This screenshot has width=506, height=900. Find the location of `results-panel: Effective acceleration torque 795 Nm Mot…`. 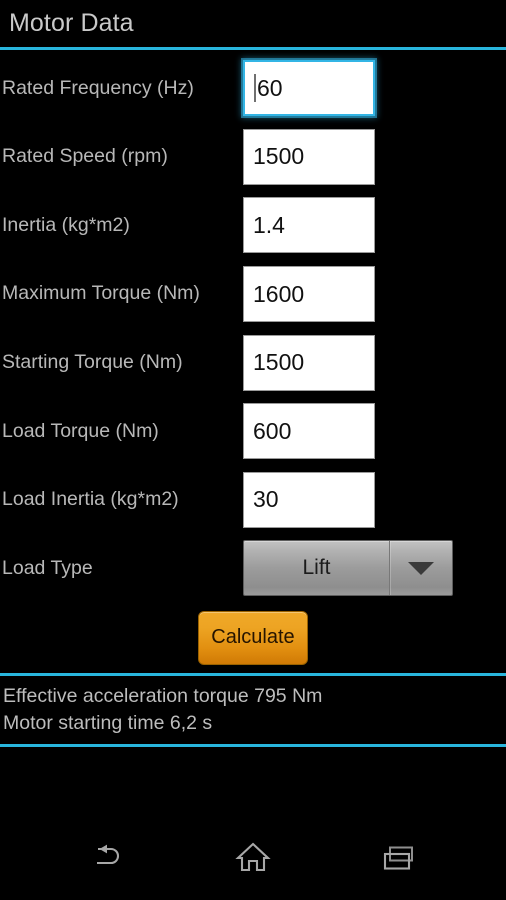

results-panel: Effective acceleration torque 795 Nm Mot… is located at coordinates (253, 710).